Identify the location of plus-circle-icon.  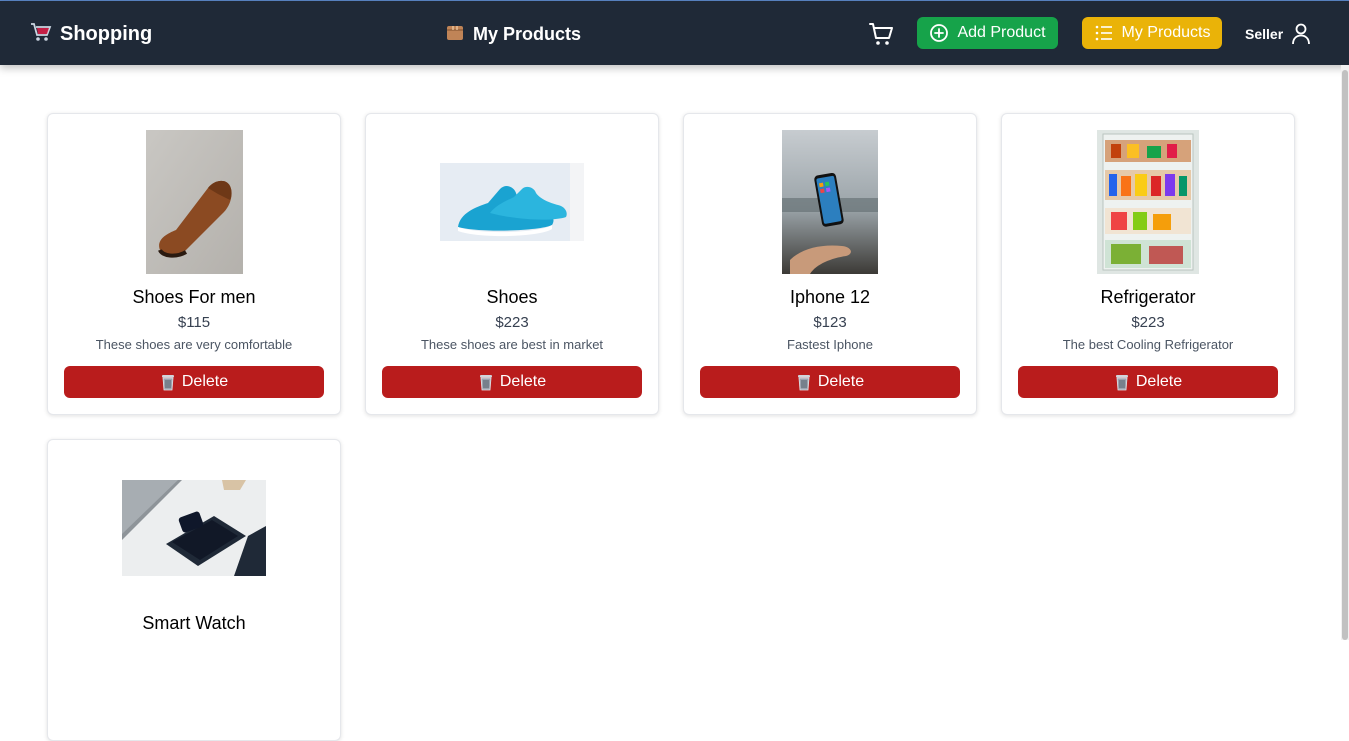
(939, 33).